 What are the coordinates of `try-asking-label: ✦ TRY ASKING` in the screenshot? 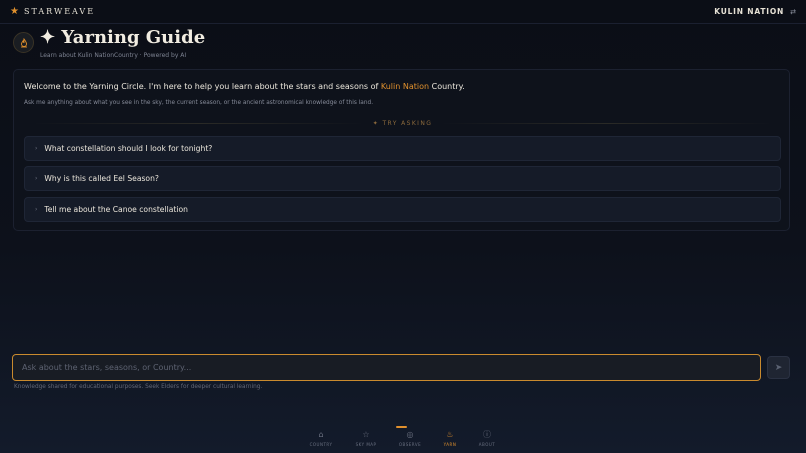 It's located at (402, 123).